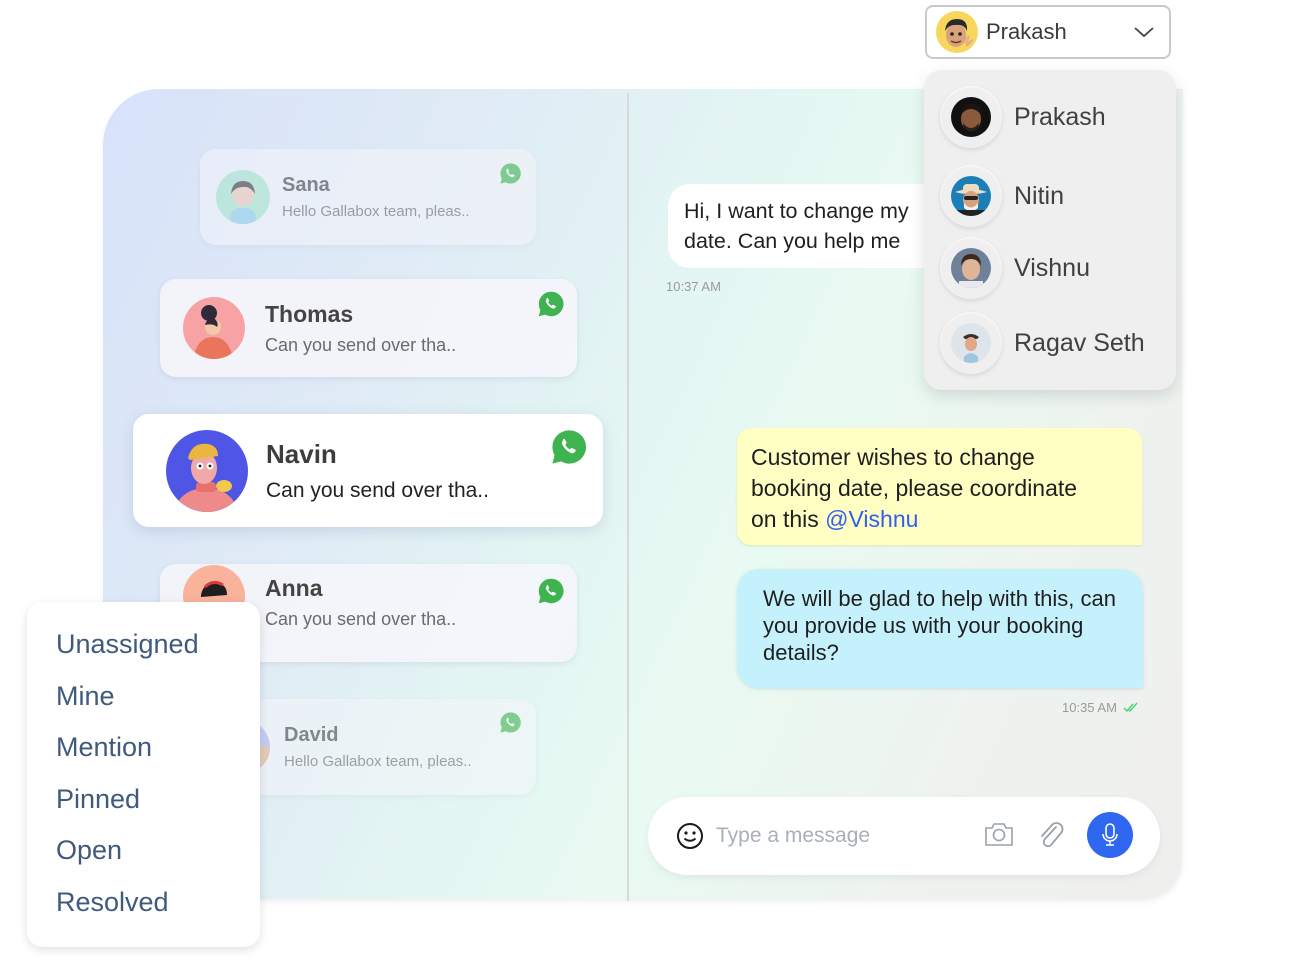  I want to click on selected-agent-name: Prakash, so click(1026, 31).